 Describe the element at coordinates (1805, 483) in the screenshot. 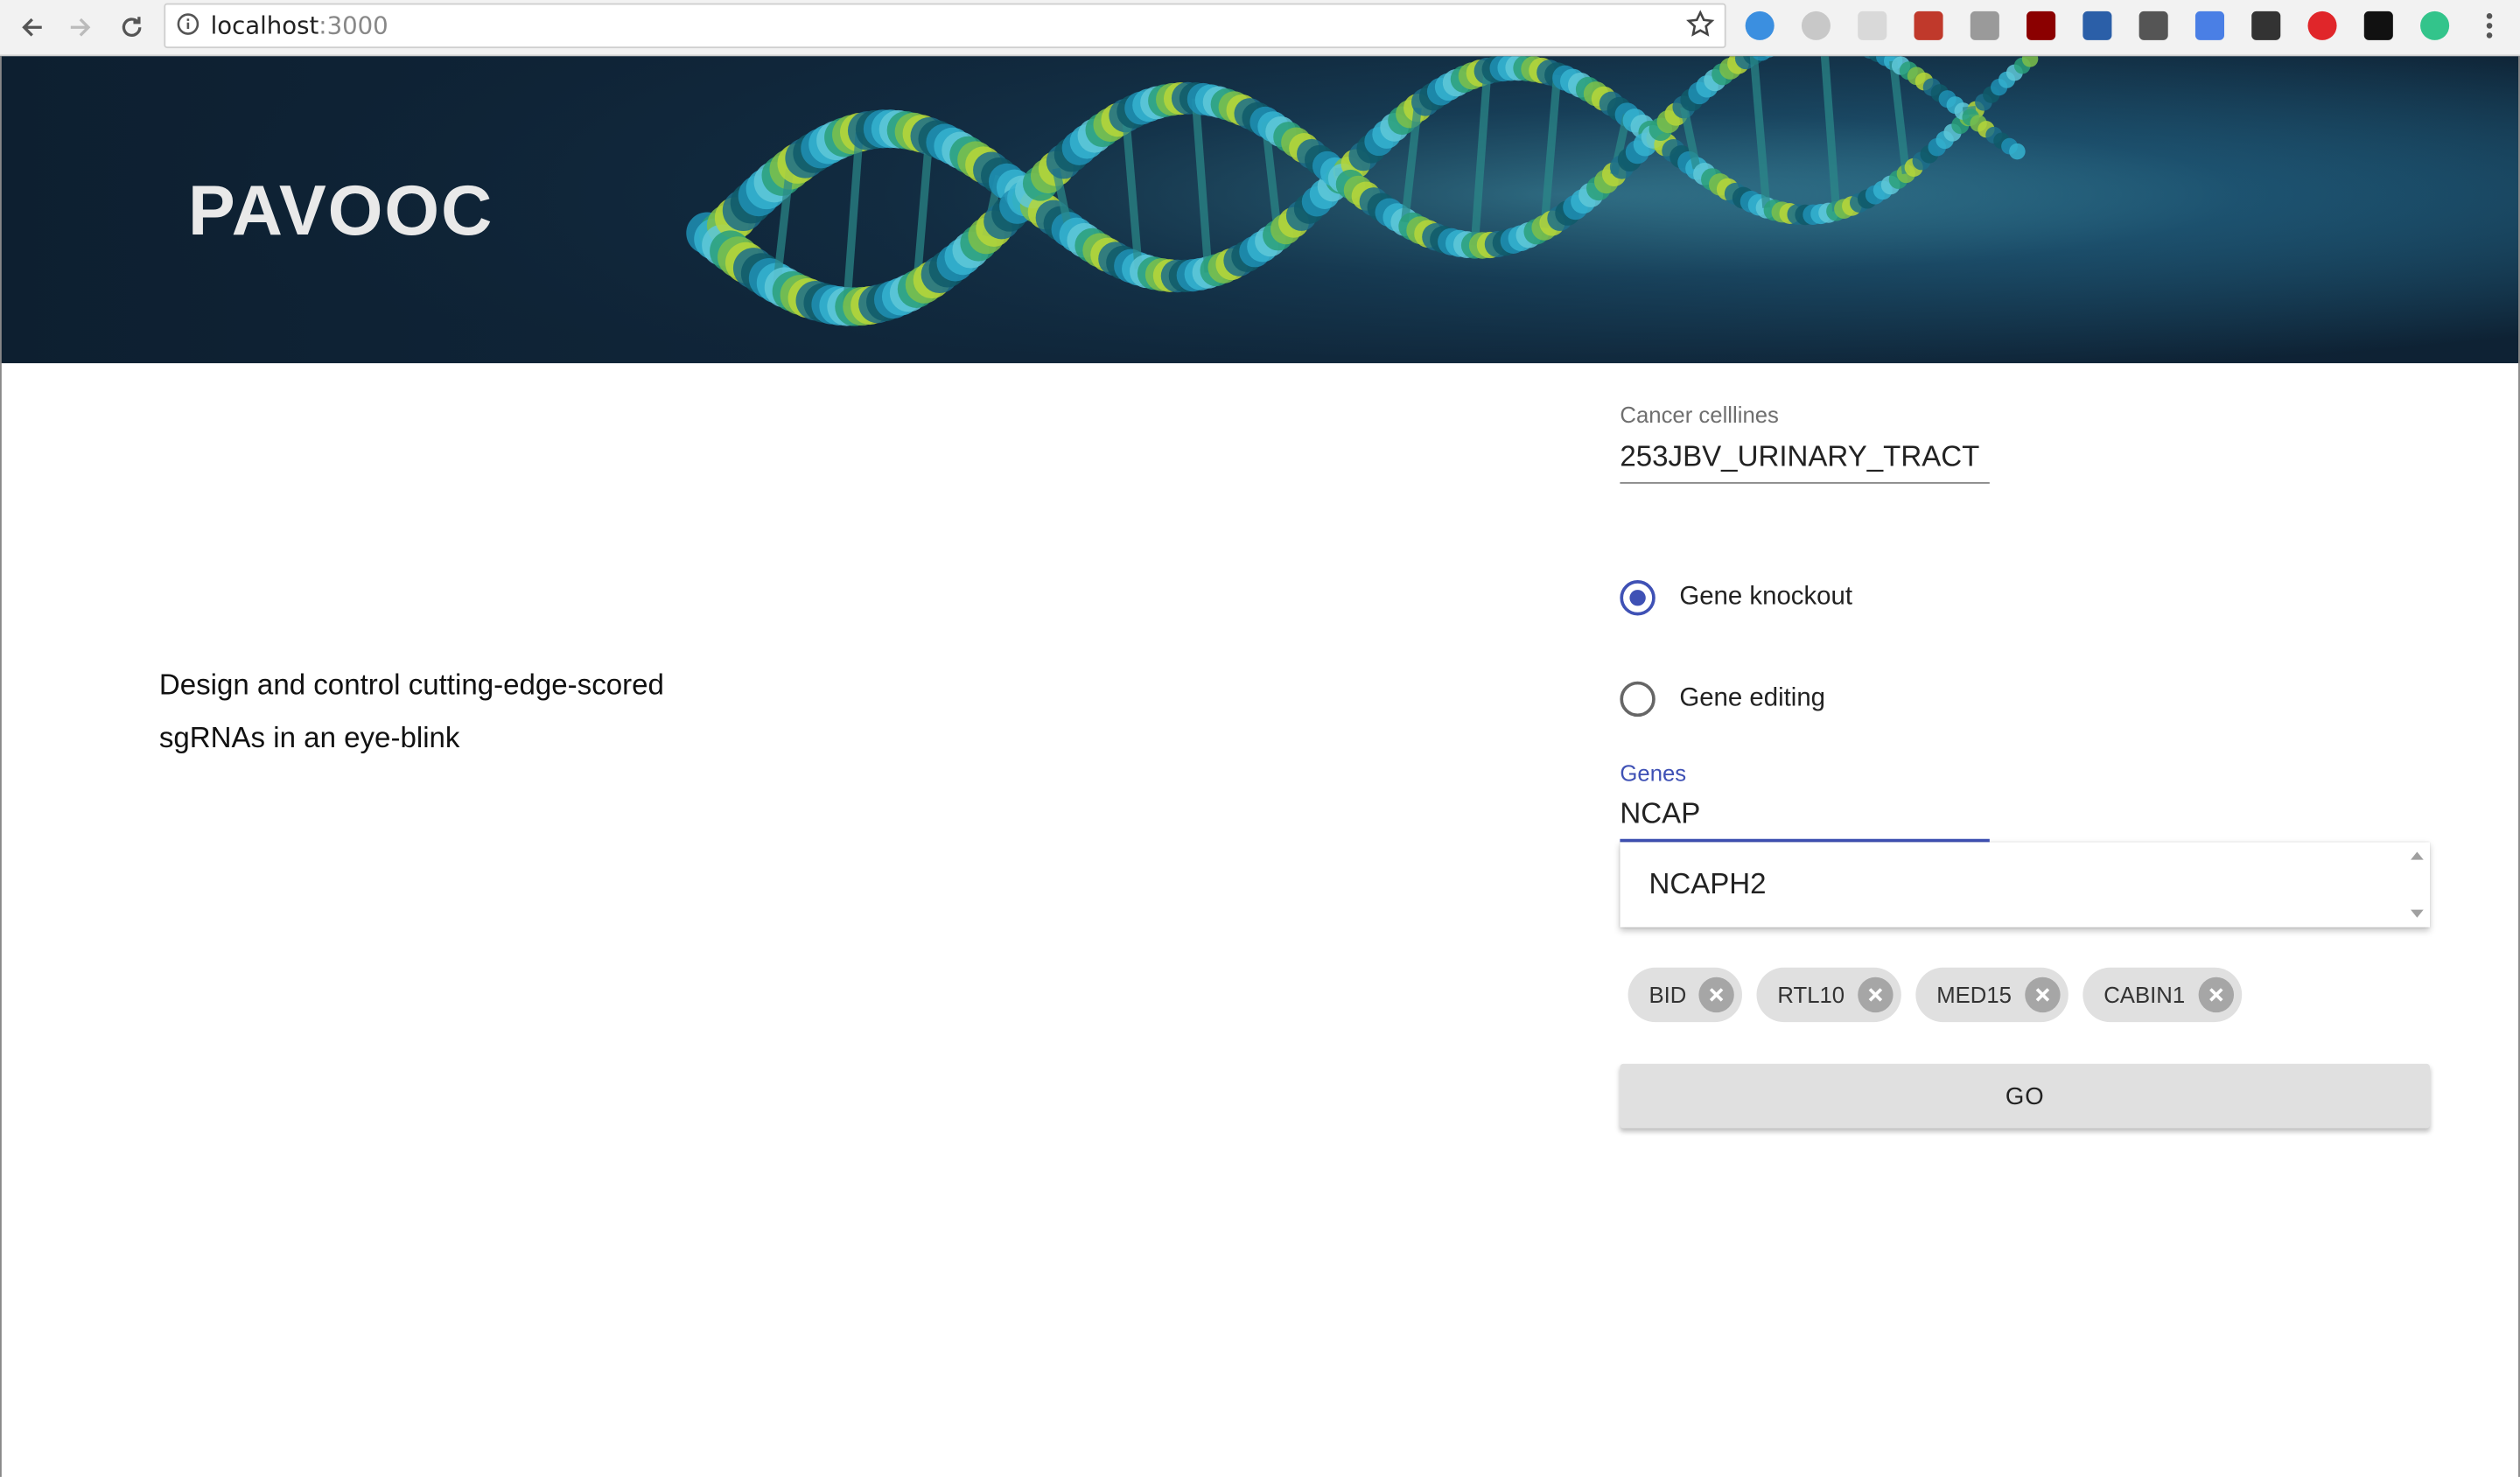

I see `cellline-underline` at that location.